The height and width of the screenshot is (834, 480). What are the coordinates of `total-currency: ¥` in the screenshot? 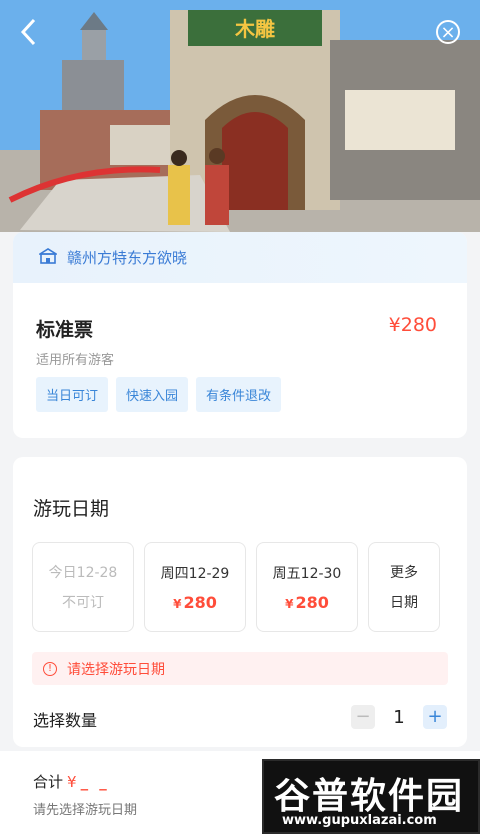 It's located at (72, 782).